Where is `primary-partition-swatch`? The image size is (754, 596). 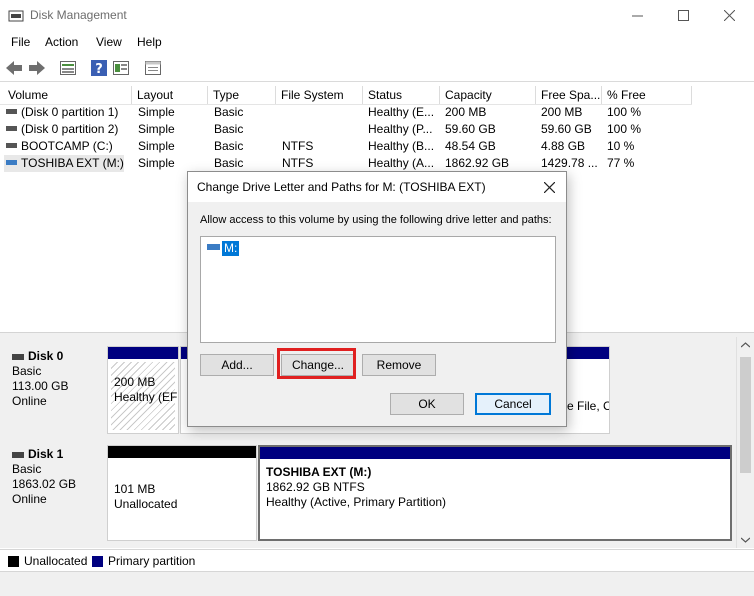
primary-partition-swatch is located at coordinates (97, 561).